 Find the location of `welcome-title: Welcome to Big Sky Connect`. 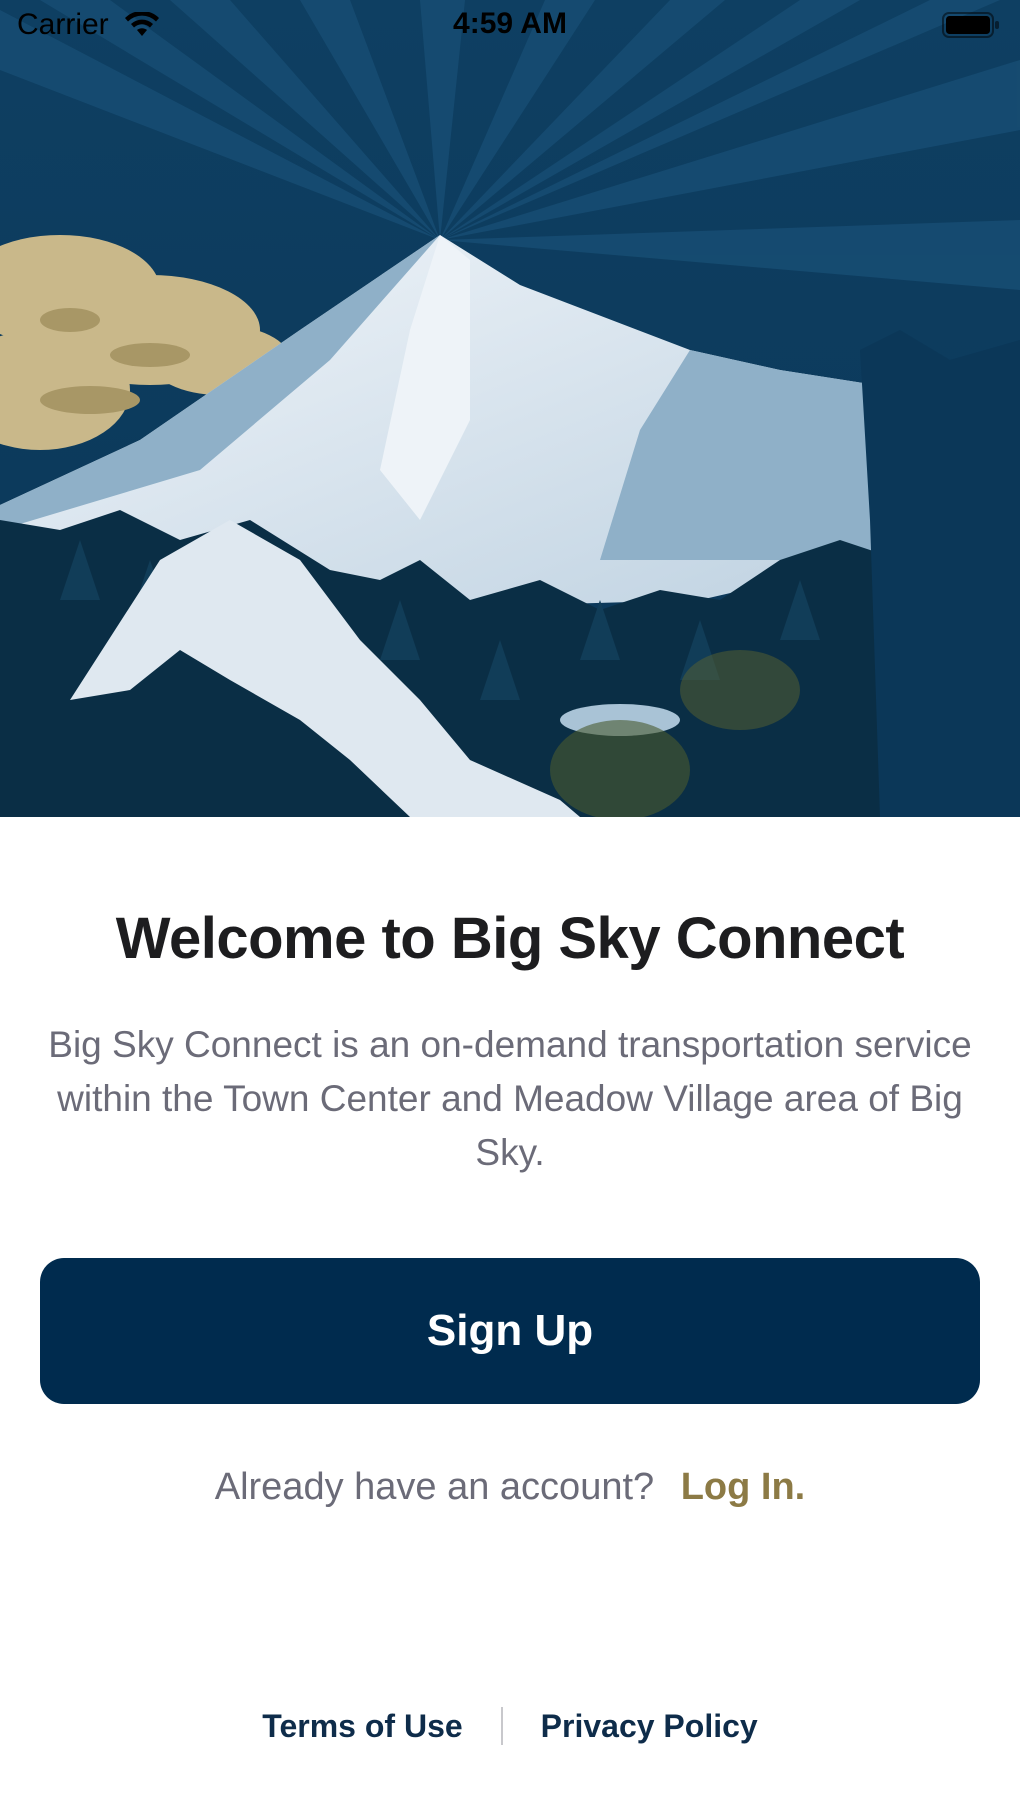

welcome-title: Welcome to Big Sky Connect is located at coordinates (510, 938).